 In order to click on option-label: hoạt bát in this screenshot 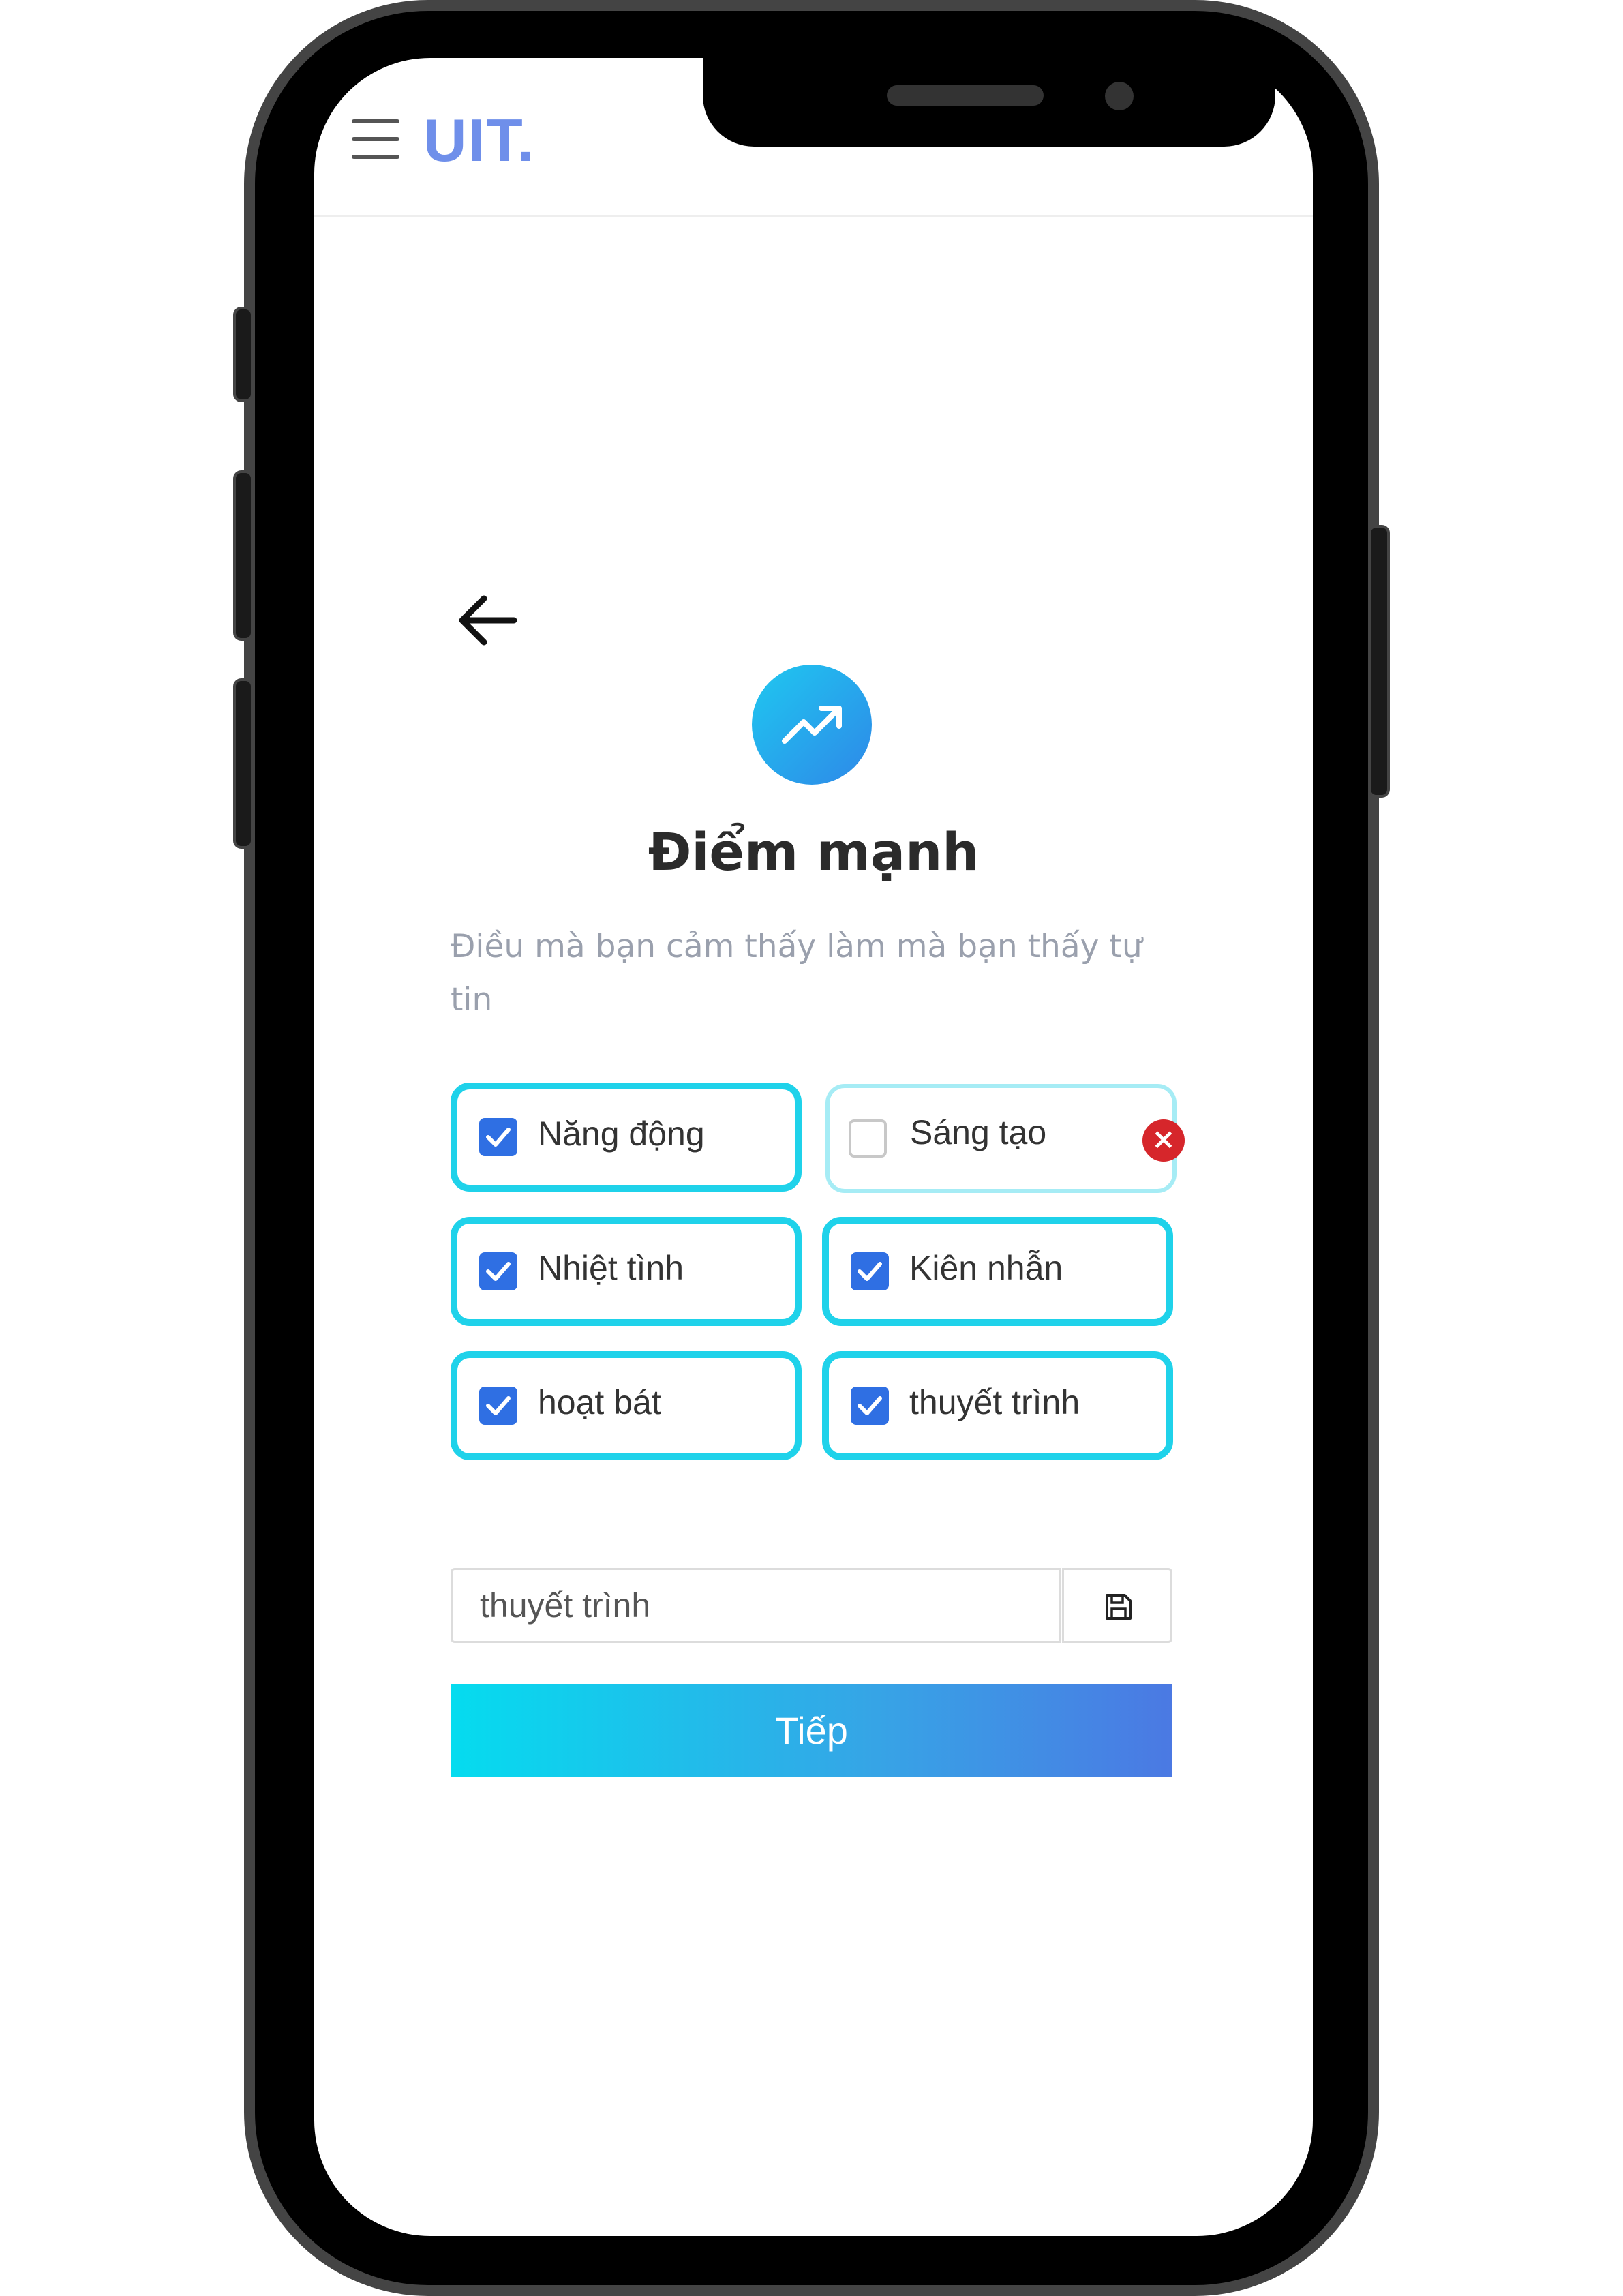, I will do `click(599, 1402)`.